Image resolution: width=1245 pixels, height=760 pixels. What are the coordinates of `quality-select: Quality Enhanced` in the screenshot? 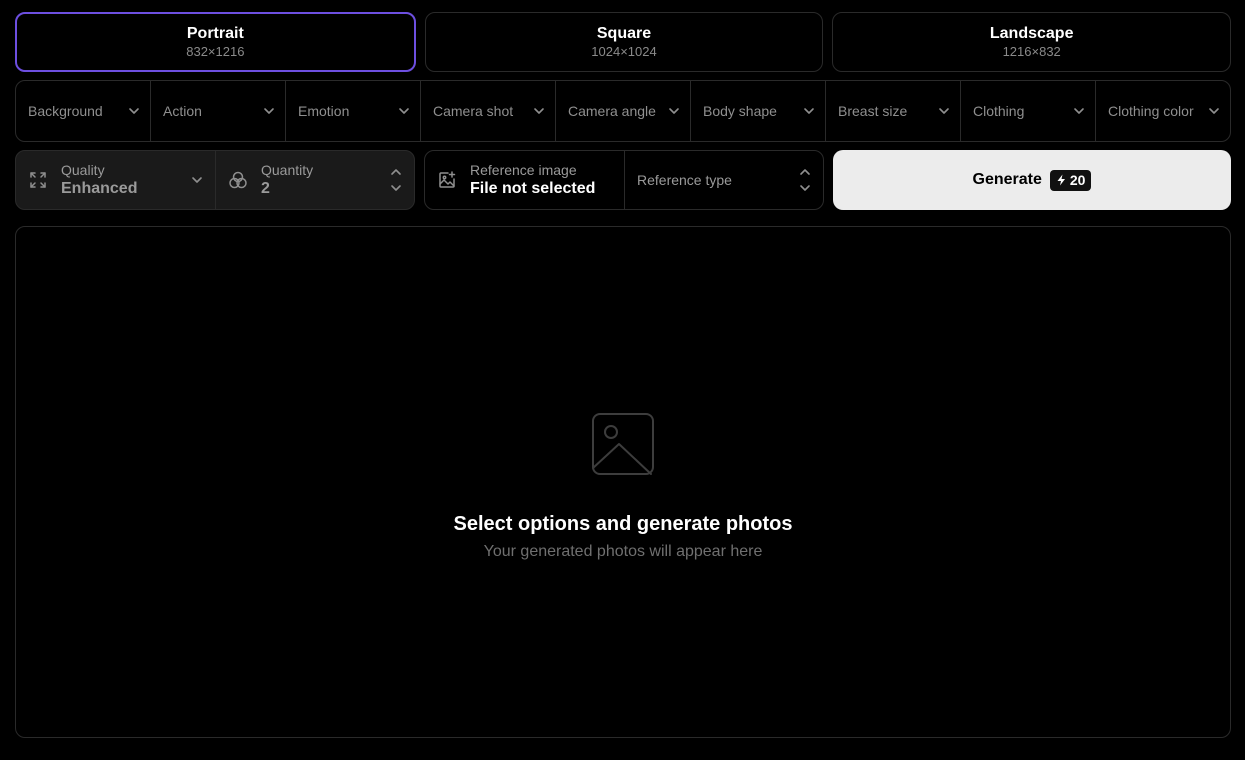 It's located at (115, 180).